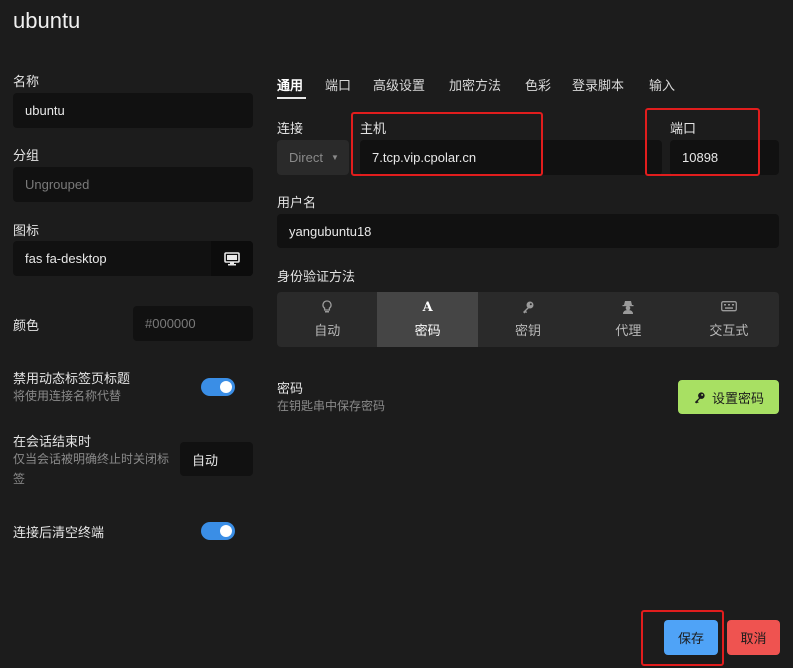 The image size is (793, 668). What do you see at coordinates (26, 230) in the screenshot?
I see `icon-label: 图标` at bounding box center [26, 230].